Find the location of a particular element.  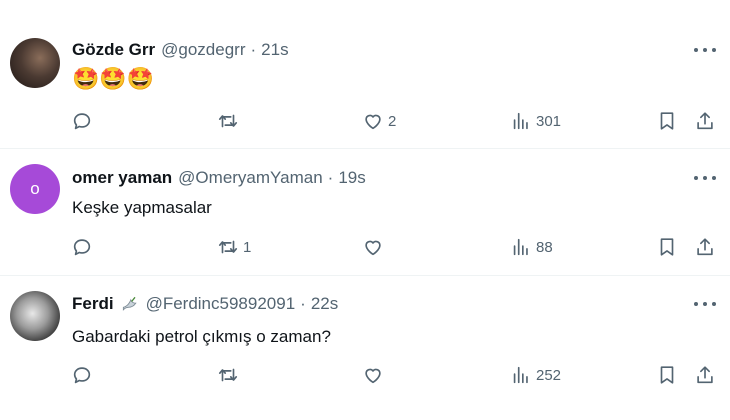

avatar: o is located at coordinates (35, 189).